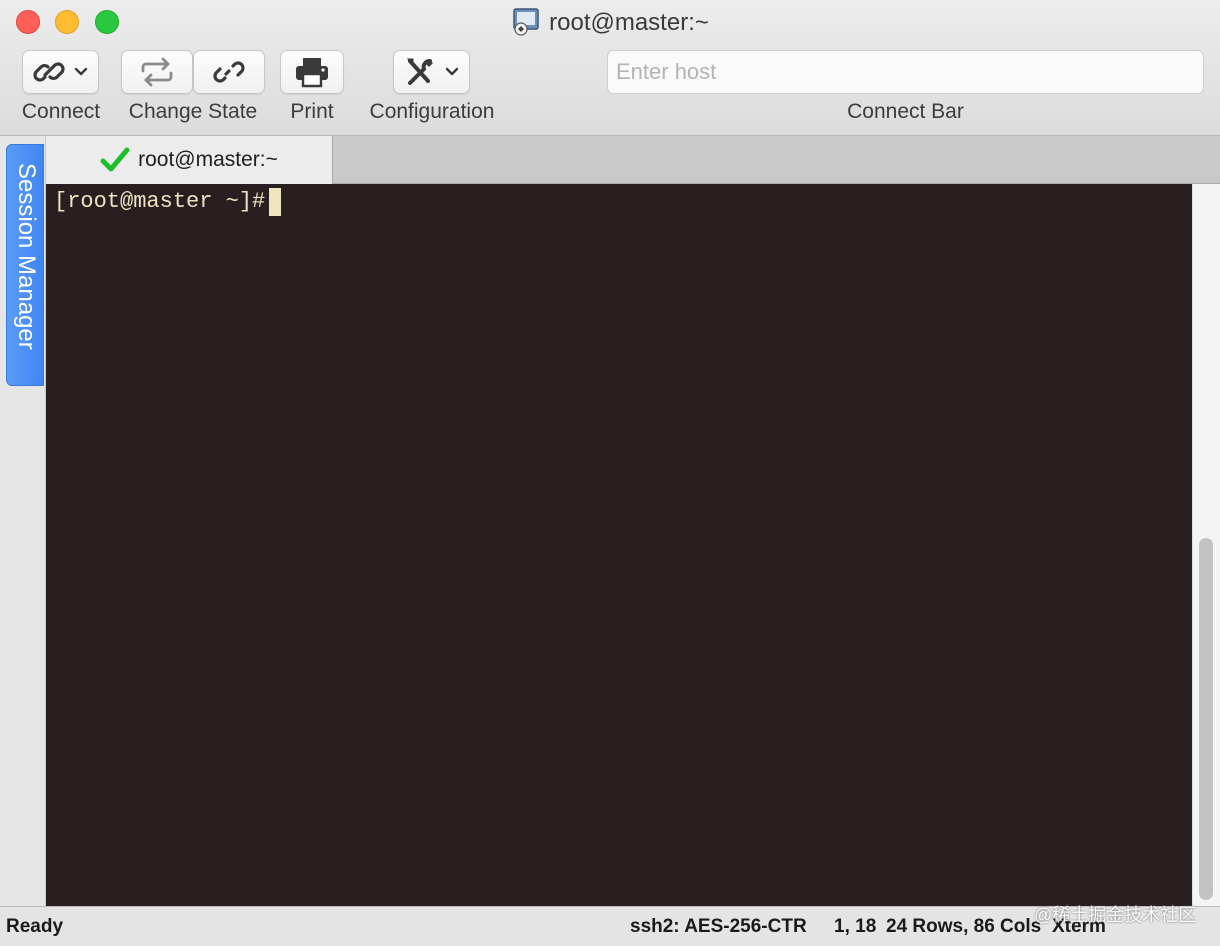  I want to click on session-manager-label: Session Manager, so click(26, 256).